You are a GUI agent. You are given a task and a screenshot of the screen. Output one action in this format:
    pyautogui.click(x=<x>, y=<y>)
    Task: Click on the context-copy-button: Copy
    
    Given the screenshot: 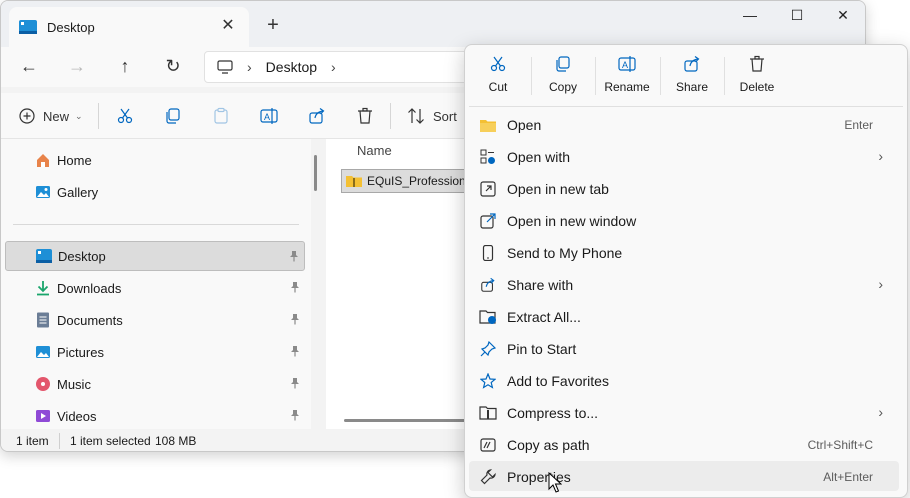 What is the action you would take?
    pyautogui.click(x=563, y=76)
    